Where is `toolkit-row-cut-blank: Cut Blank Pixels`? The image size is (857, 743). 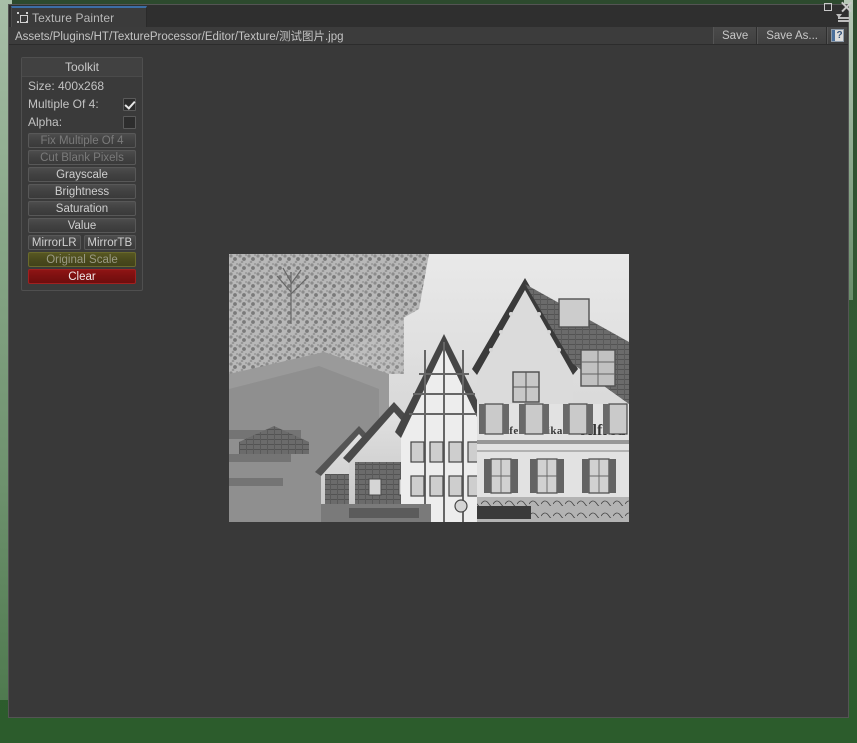
toolkit-row-cut-blank: Cut Blank Pixels is located at coordinates (82, 157).